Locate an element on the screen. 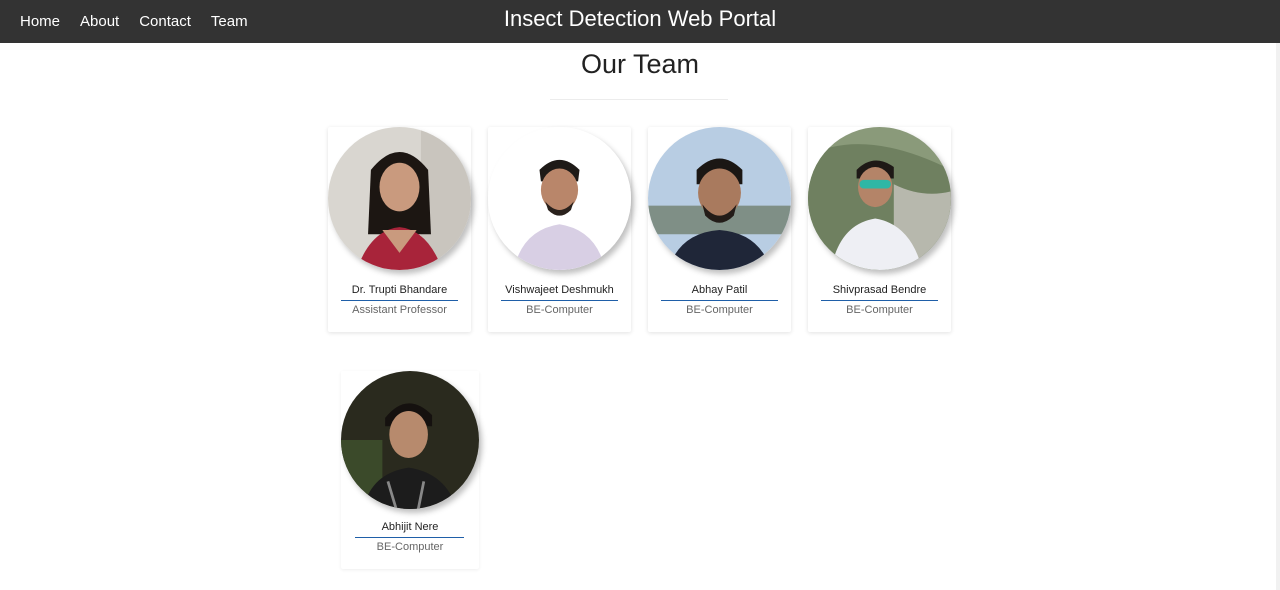 The image size is (1280, 590). member-name: Abhay Patil is located at coordinates (719, 290).